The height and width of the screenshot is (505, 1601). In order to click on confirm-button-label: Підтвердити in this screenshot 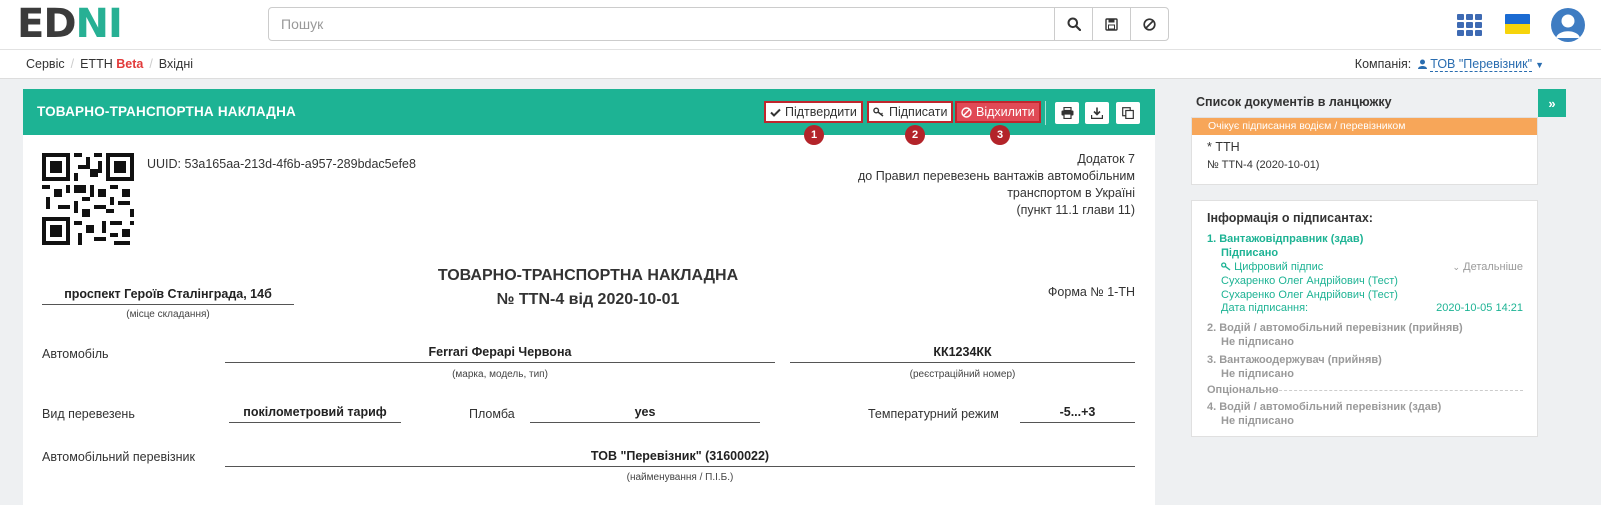, I will do `click(821, 112)`.